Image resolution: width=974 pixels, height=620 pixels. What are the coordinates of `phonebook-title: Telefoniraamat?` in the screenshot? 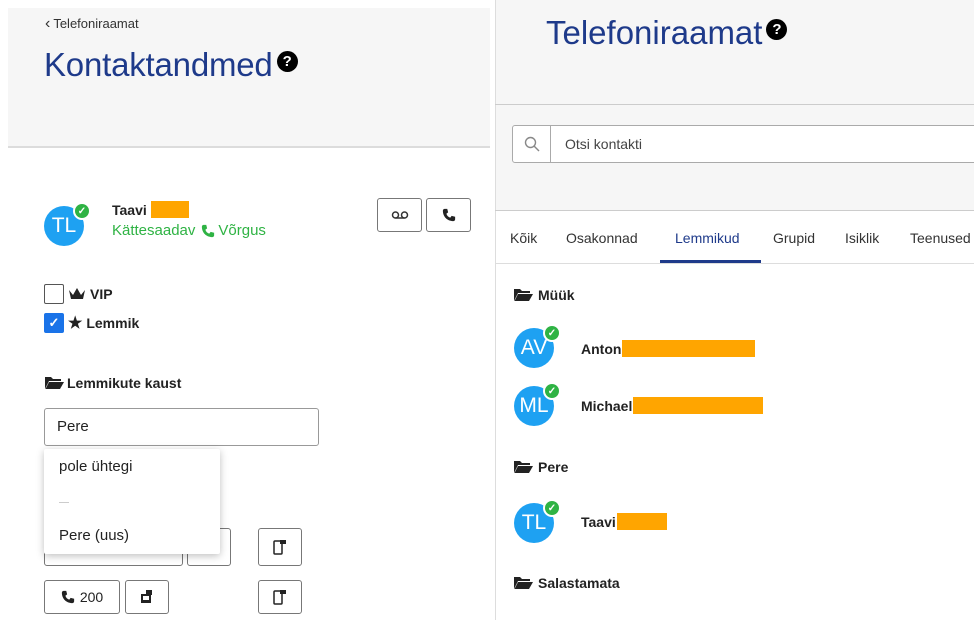 It's located at (667, 33).